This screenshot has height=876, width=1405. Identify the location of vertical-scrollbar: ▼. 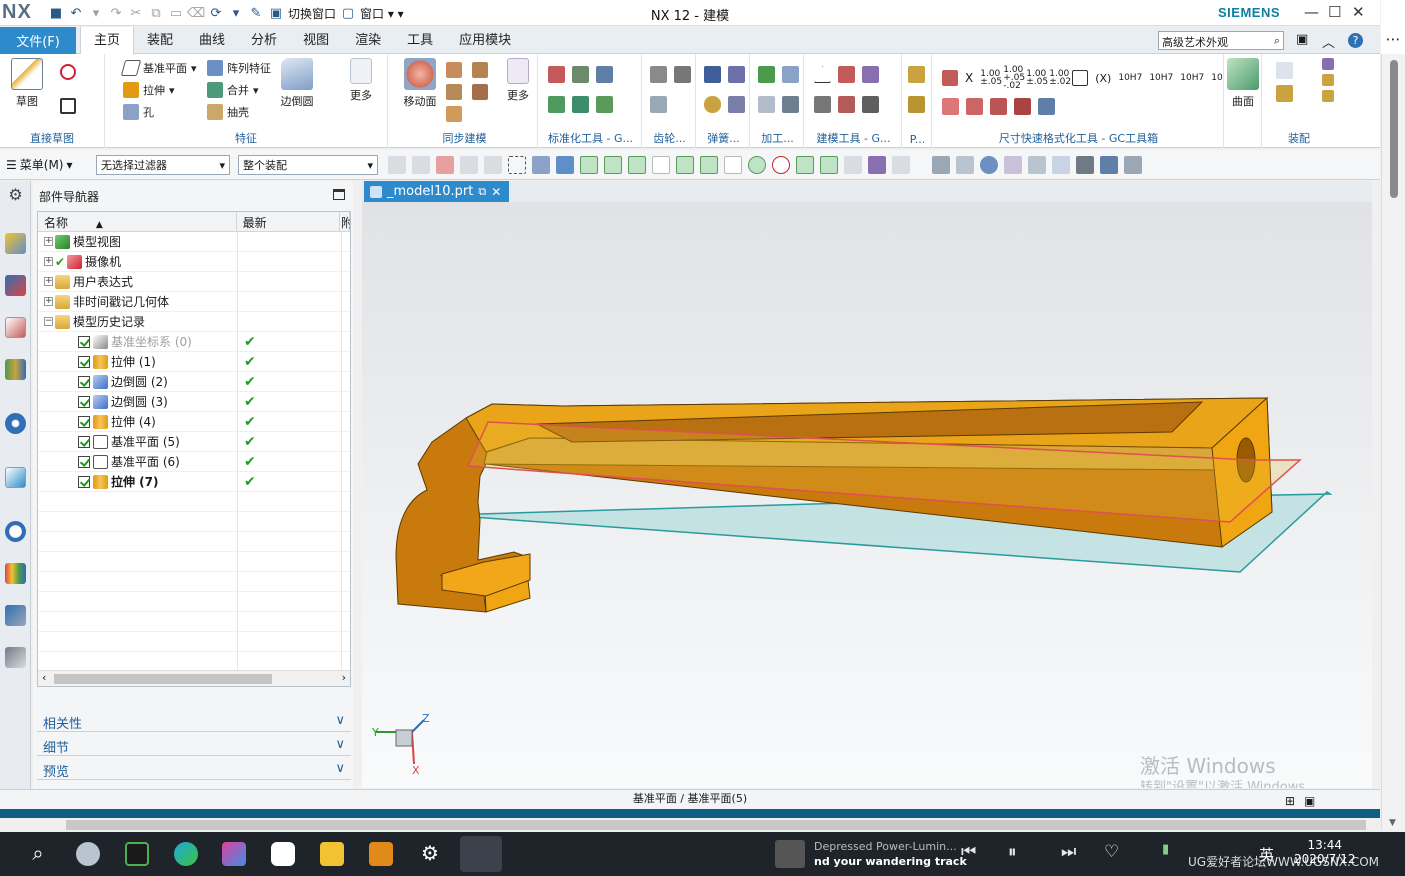
(1393, 442).